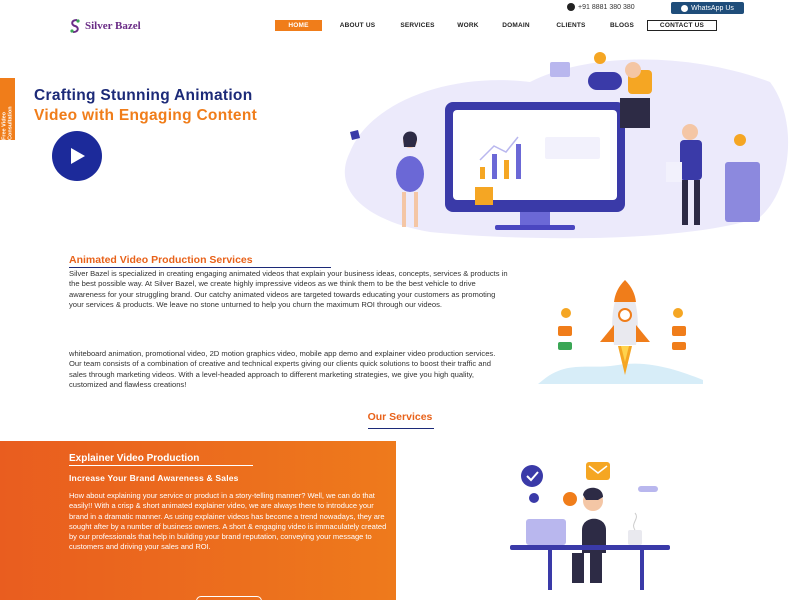 The width and height of the screenshot is (800, 600). I want to click on nav-services: SERVICES, so click(417, 25).